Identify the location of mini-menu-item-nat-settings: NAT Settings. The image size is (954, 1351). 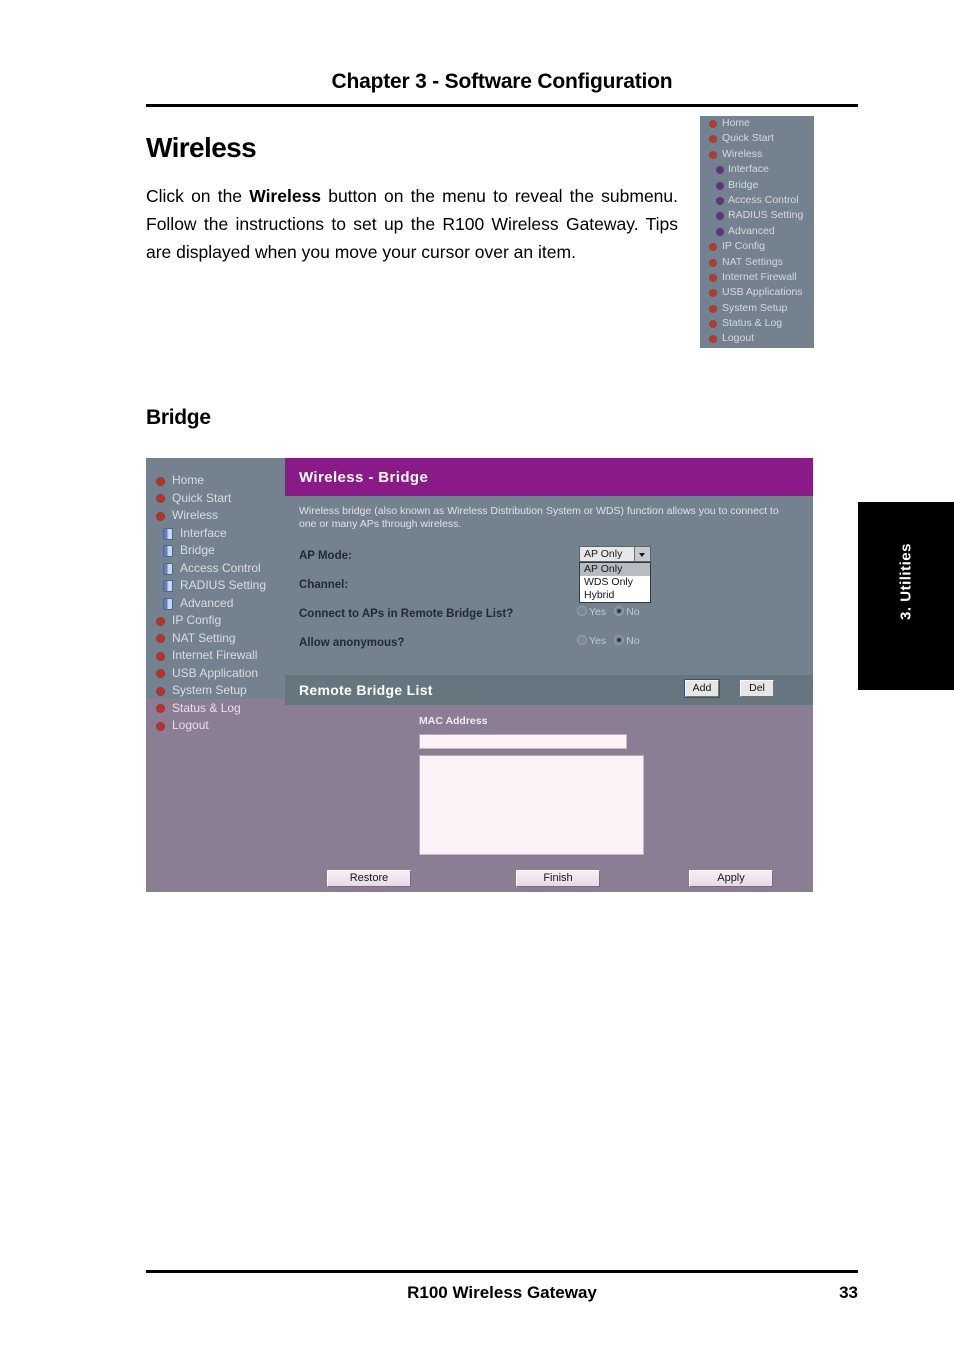
(757, 262).